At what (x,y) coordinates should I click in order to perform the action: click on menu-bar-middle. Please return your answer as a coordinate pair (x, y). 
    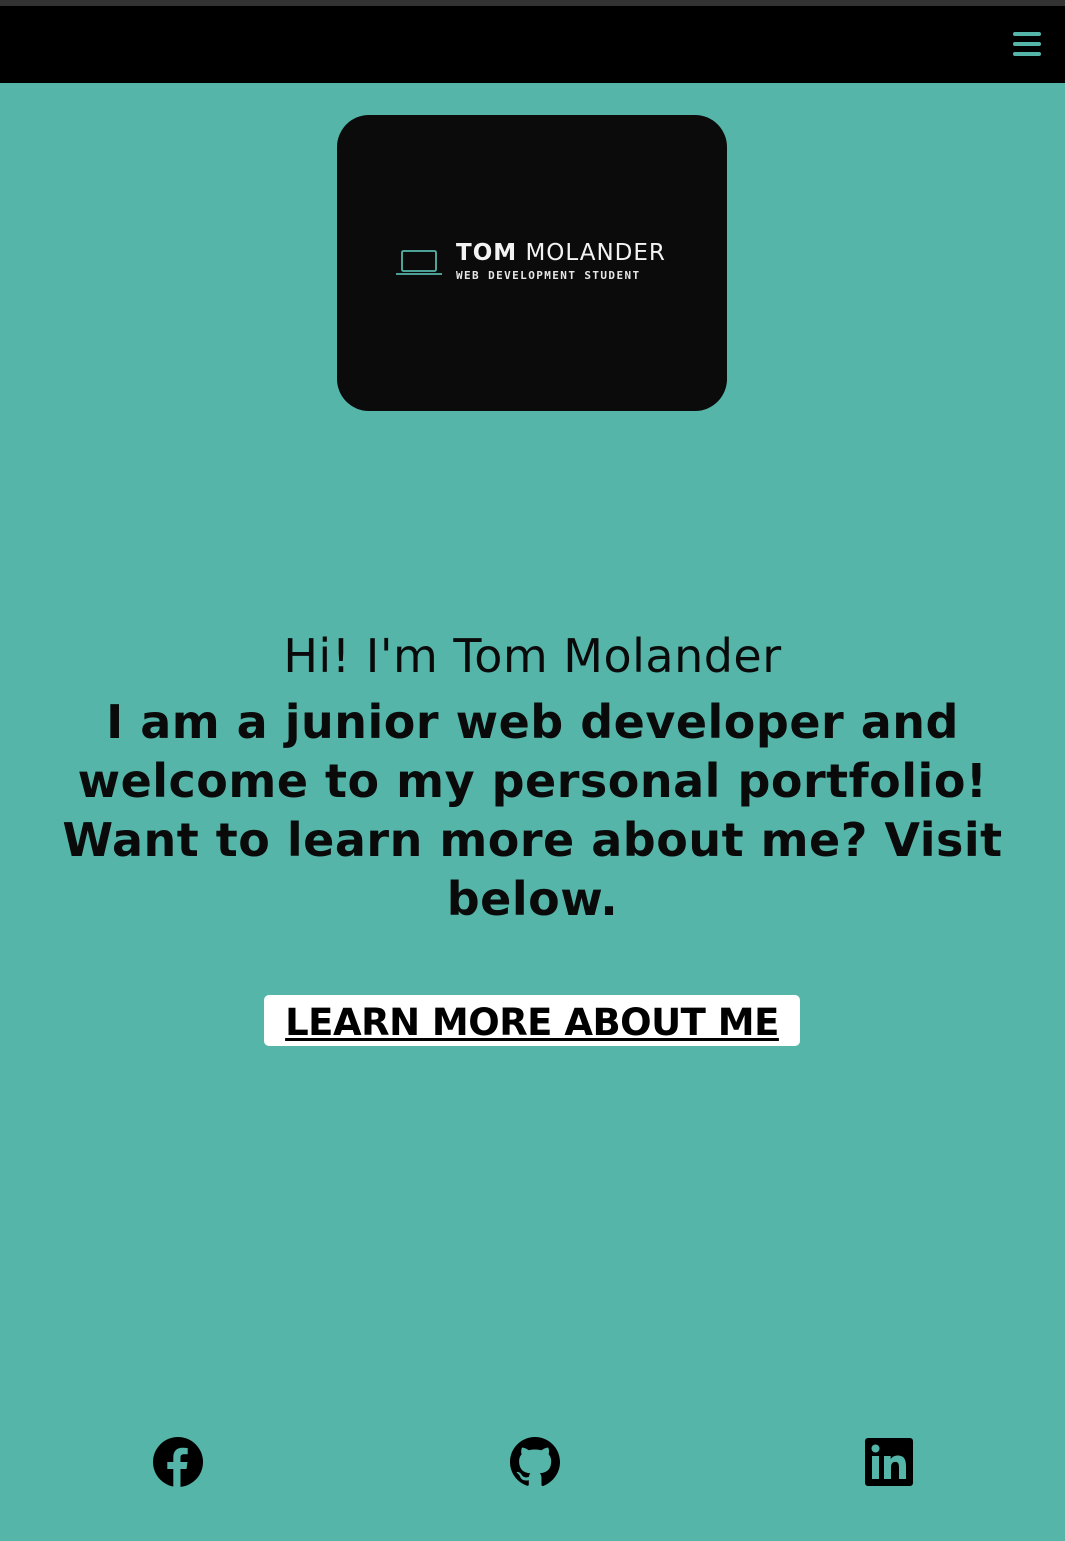
    Looking at the image, I should click on (1027, 44).